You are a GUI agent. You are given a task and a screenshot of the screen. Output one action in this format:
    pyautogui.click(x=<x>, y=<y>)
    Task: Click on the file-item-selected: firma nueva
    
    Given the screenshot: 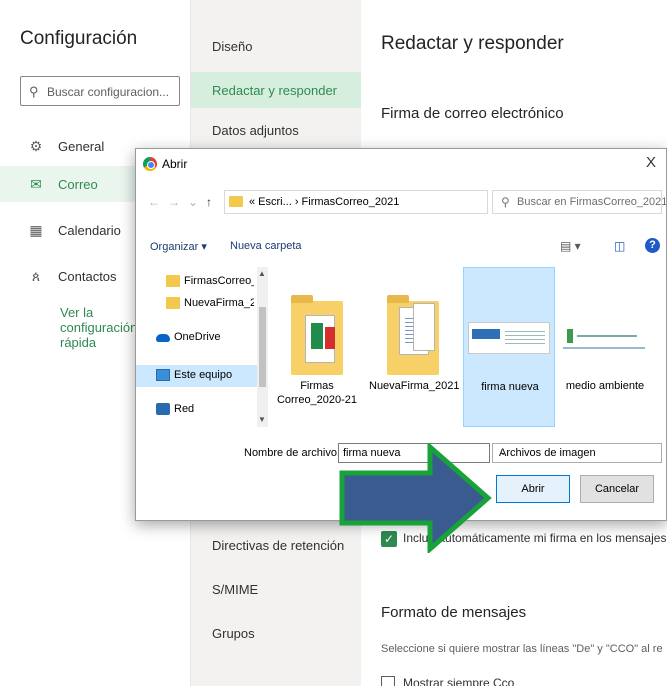 What is the action you would take?
    pyautogui.click(x=509, y=347)
    